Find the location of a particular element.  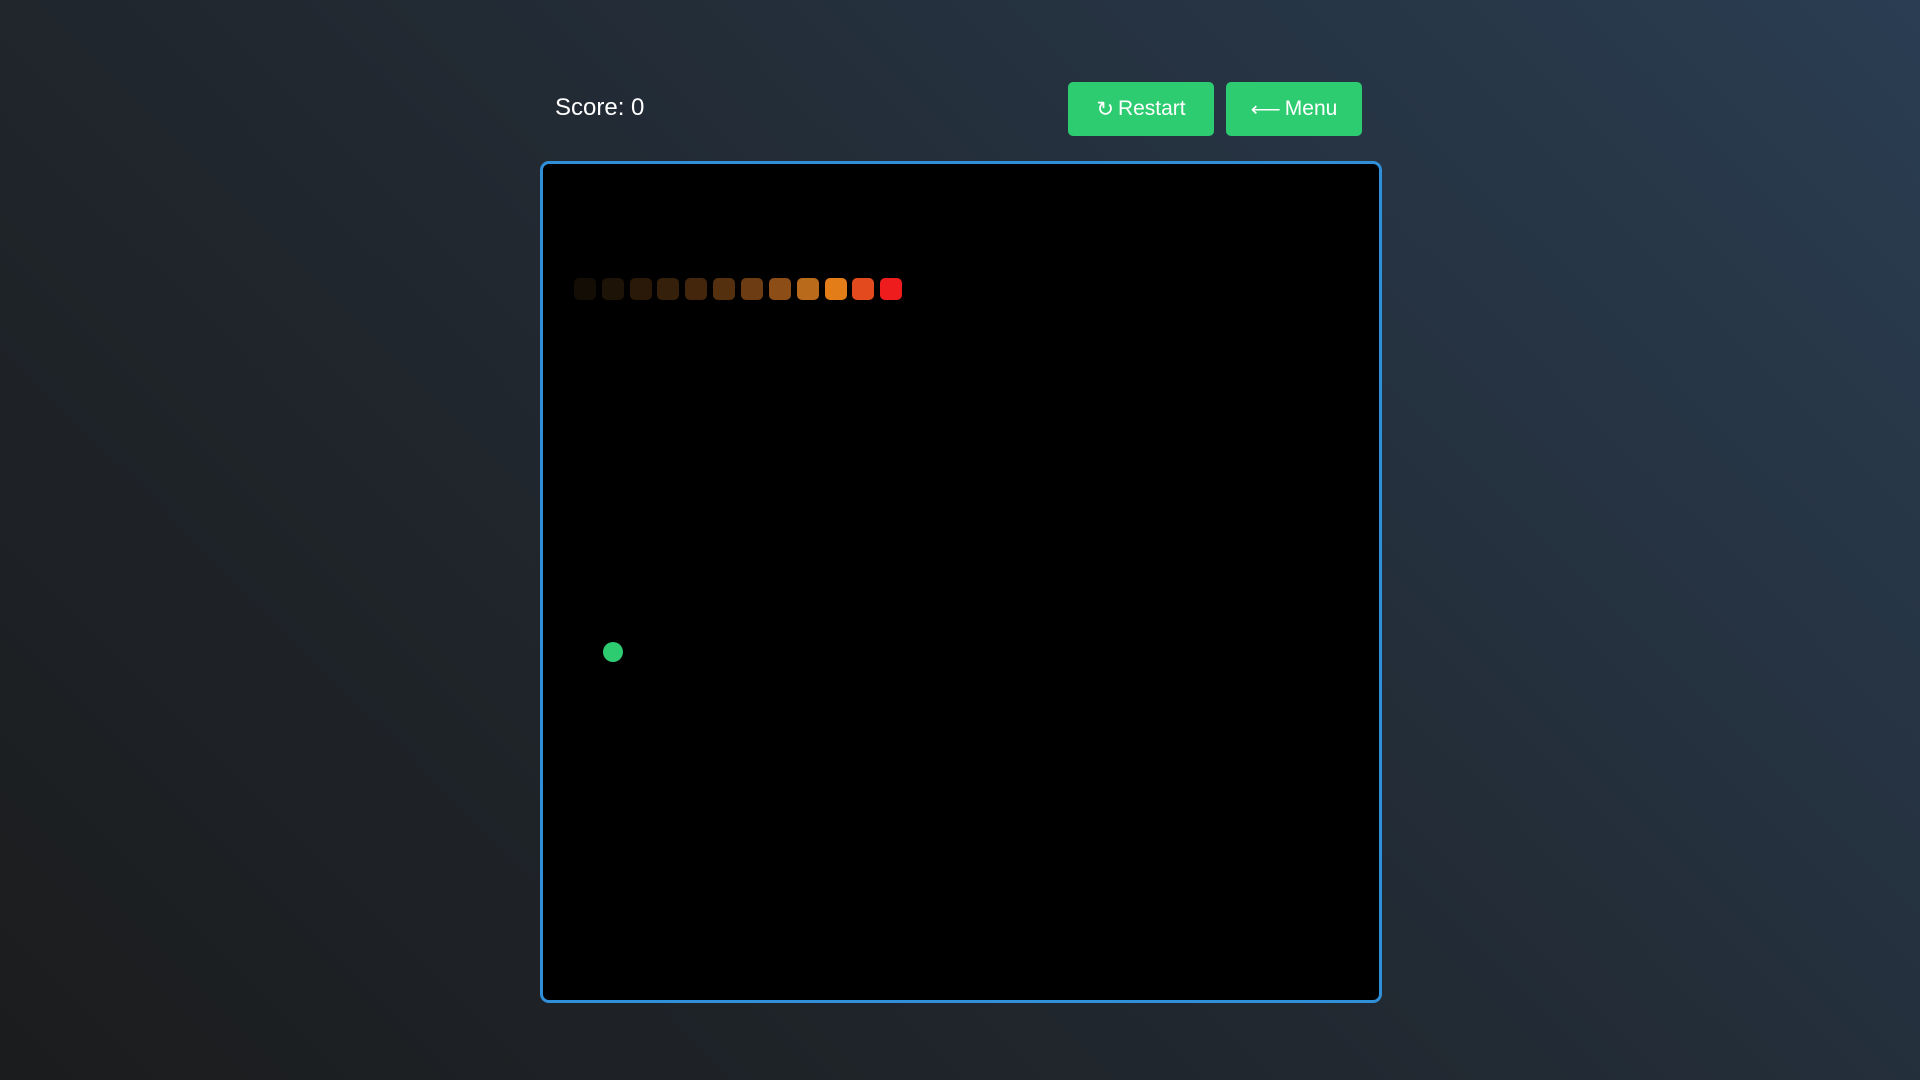

back-arrow-icon: ⟵ is located at coordinates (1265, 109).